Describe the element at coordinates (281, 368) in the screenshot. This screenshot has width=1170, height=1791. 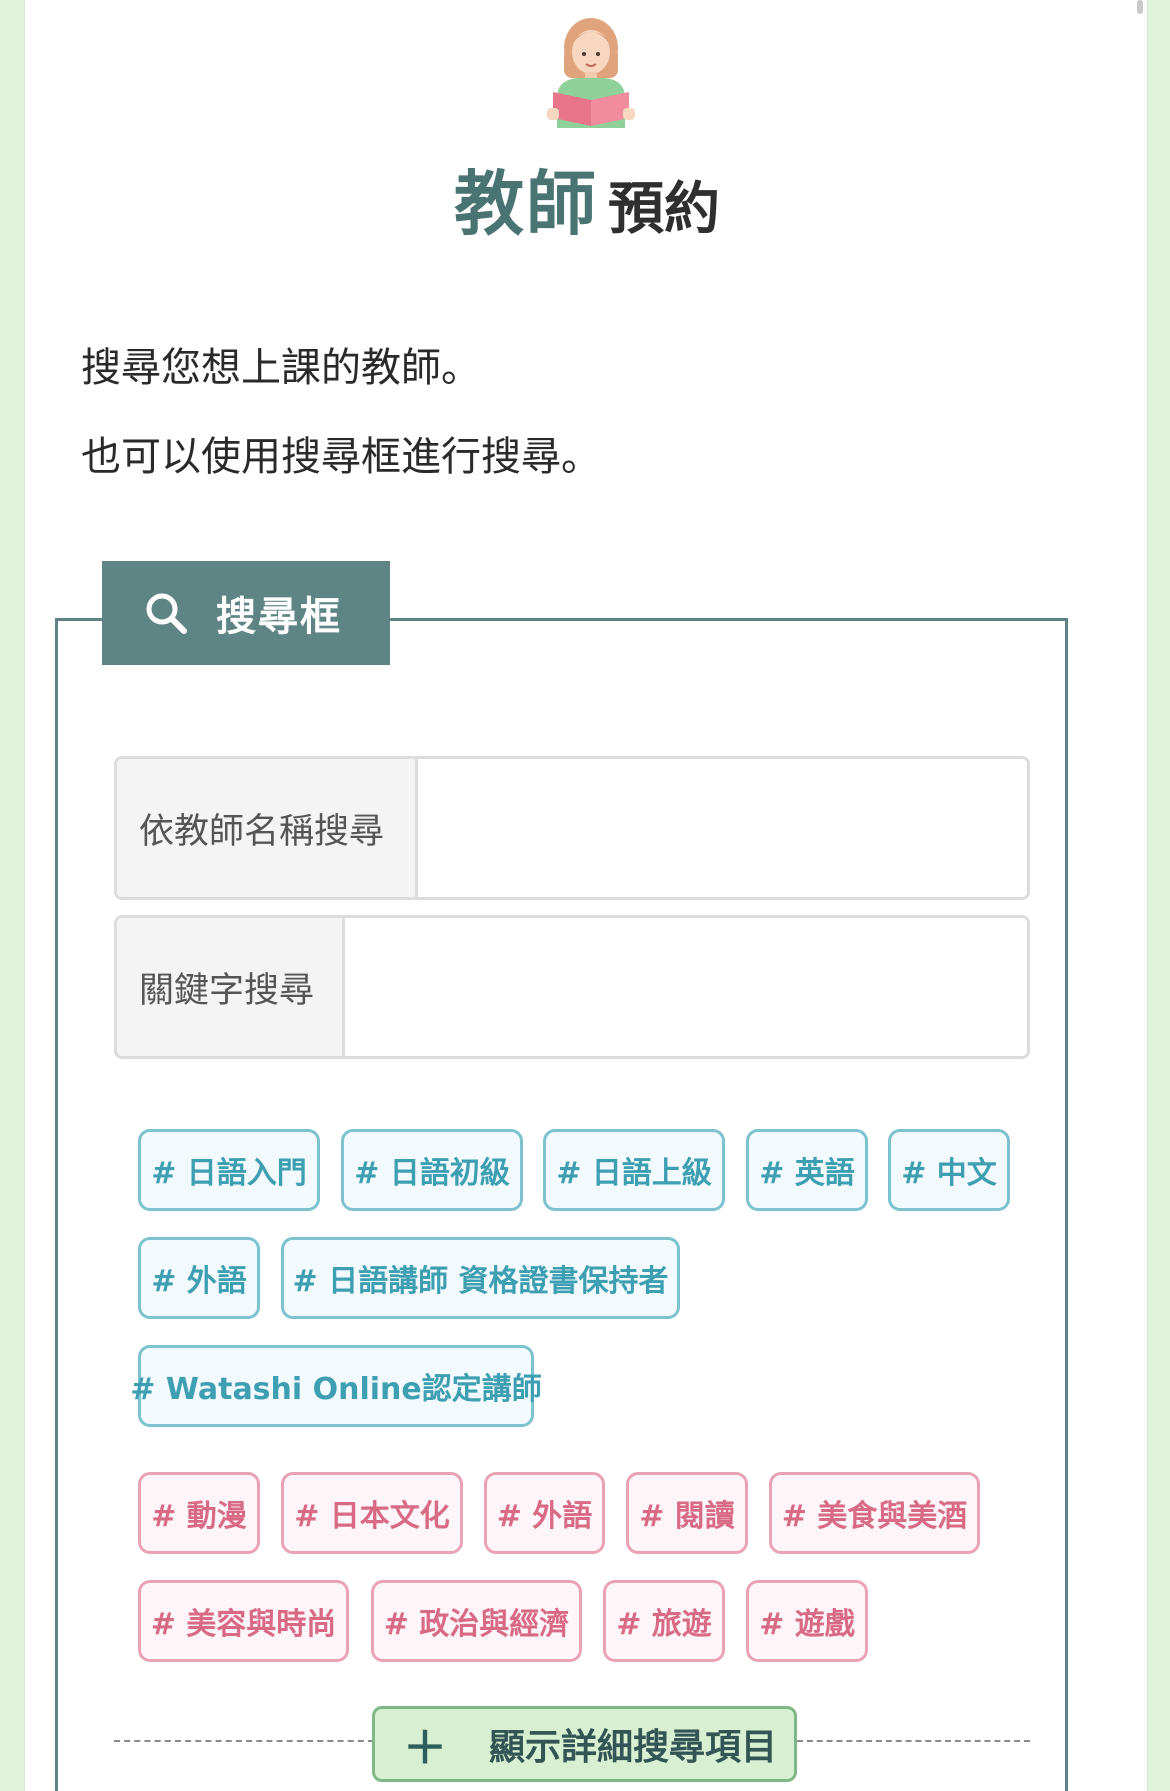
I see `intro-line-1: 搜尋您想上課的教師。` at that location.